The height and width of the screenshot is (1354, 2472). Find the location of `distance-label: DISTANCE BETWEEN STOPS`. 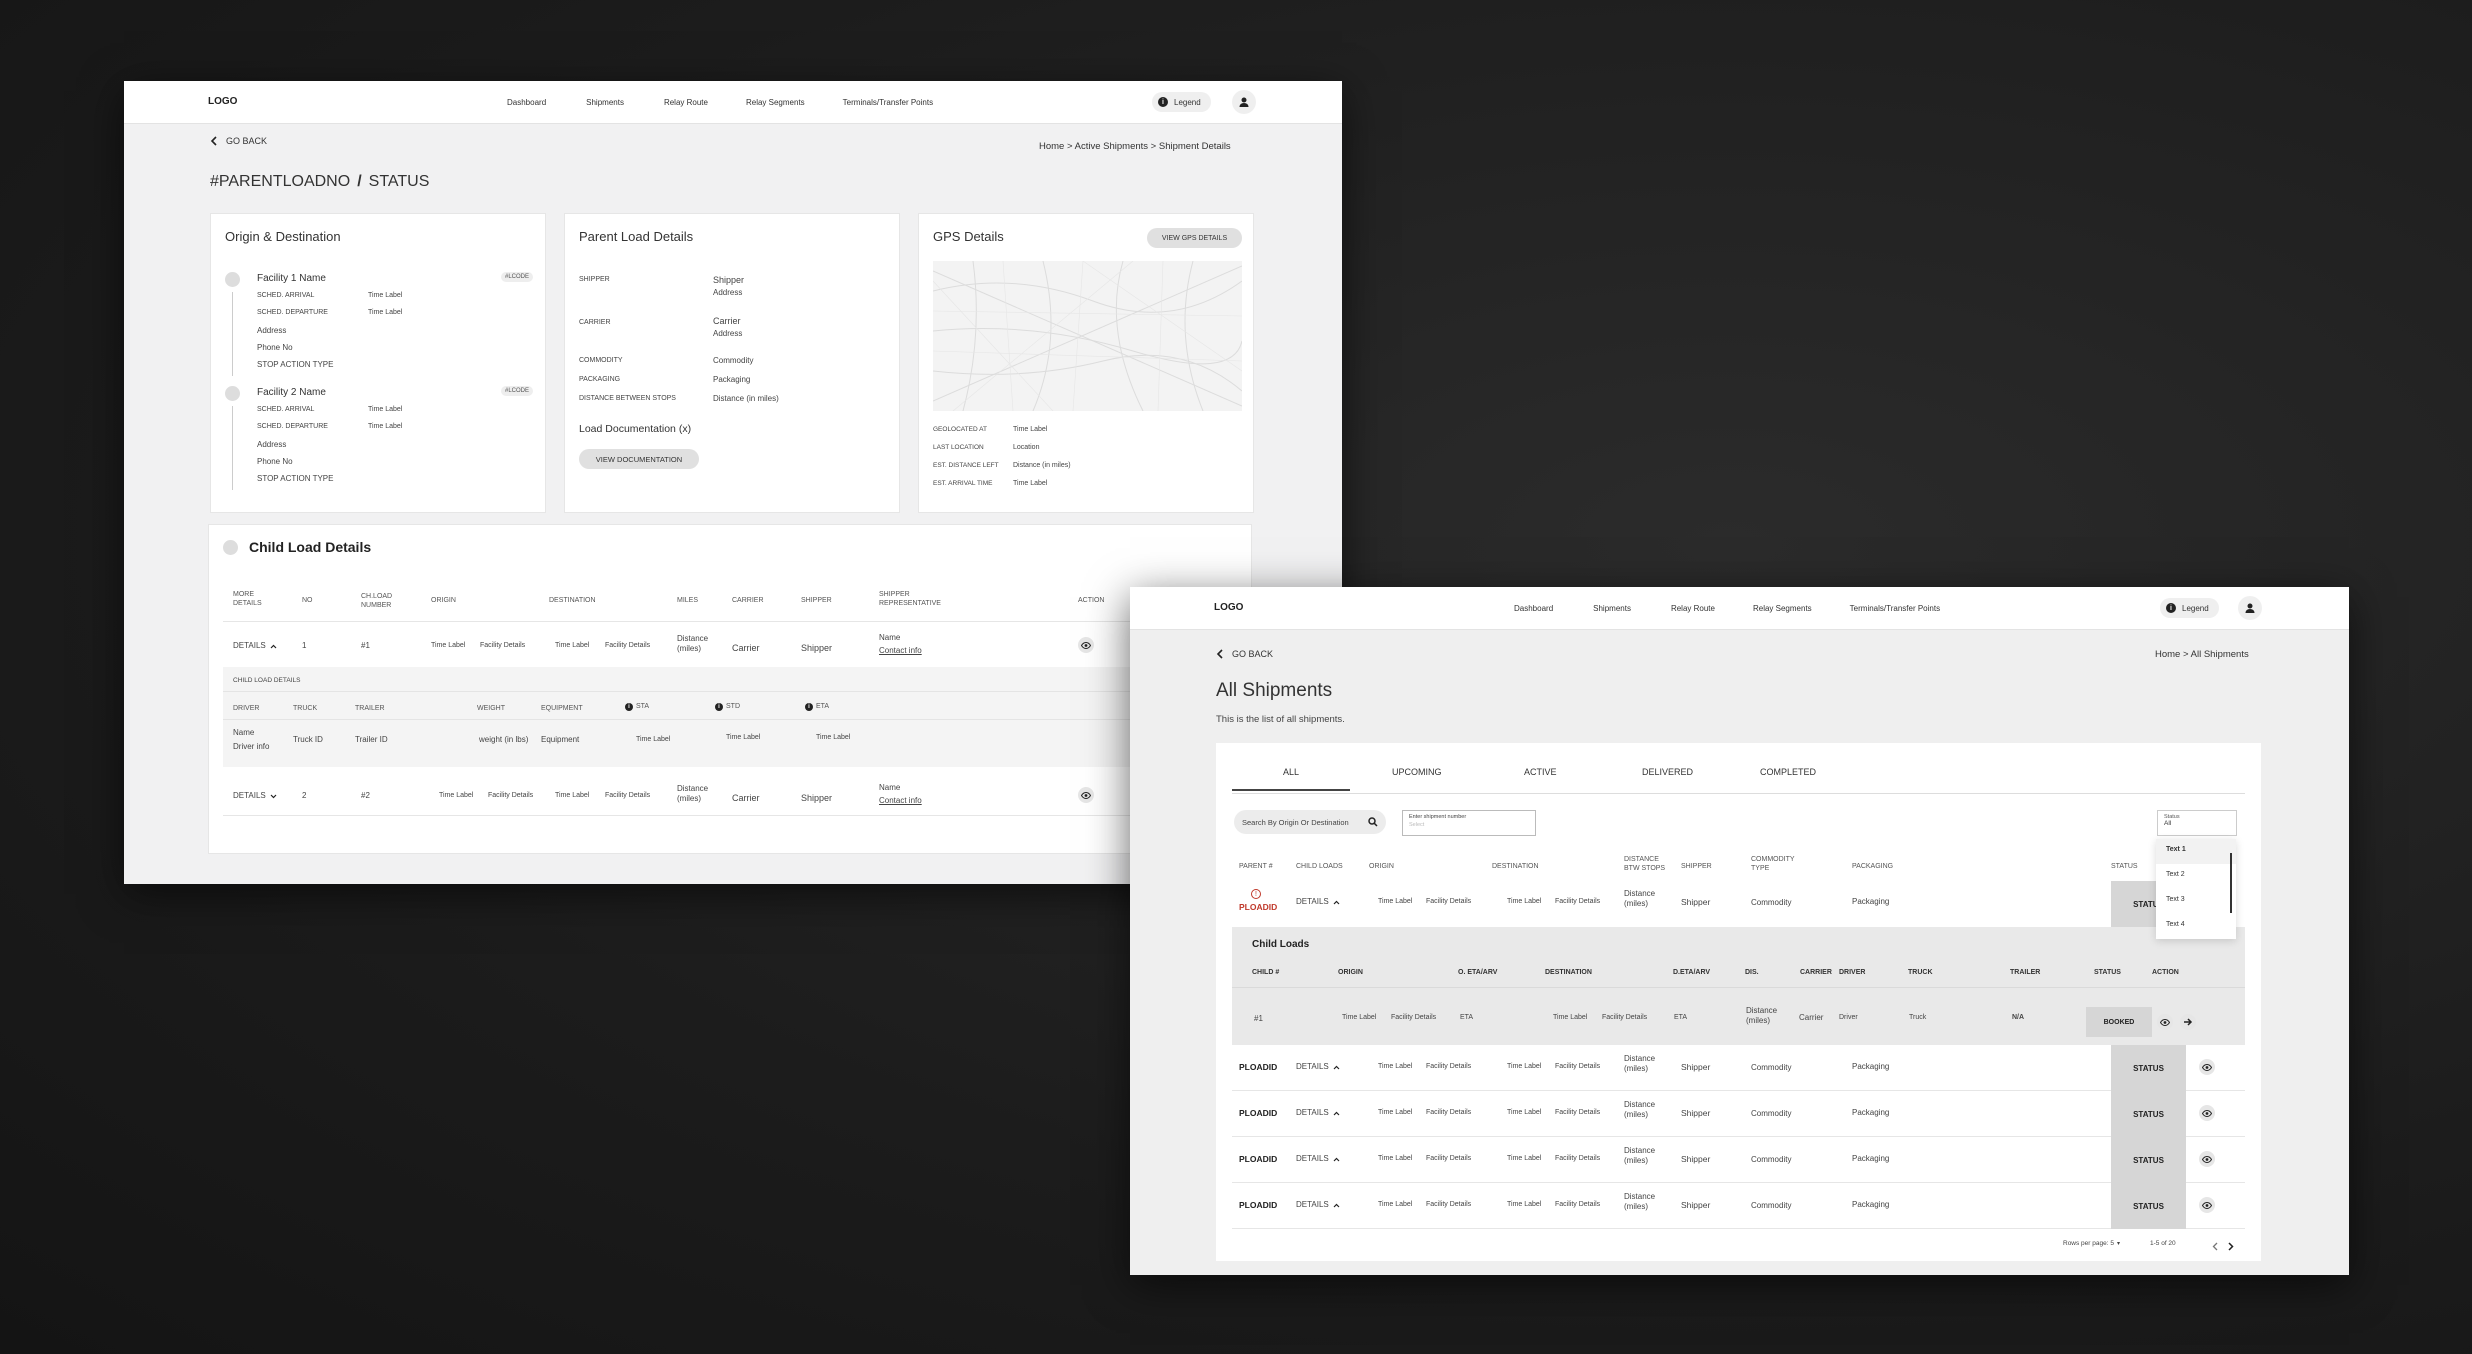

distance-label: DISTANCE BETWEEN STOPS is located at coordinates (627, 398).